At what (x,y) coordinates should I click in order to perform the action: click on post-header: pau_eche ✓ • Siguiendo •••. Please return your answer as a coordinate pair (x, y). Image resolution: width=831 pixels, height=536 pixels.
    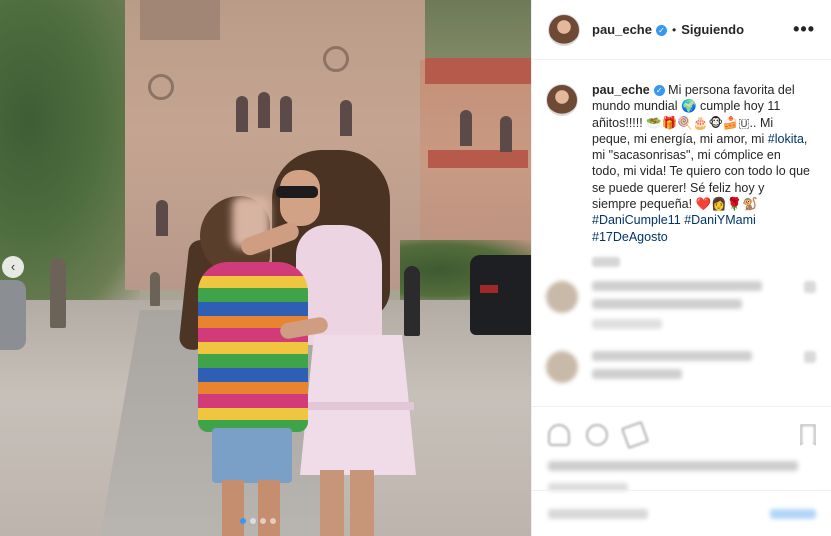
    Looking at the image, I should click on (681, 30).